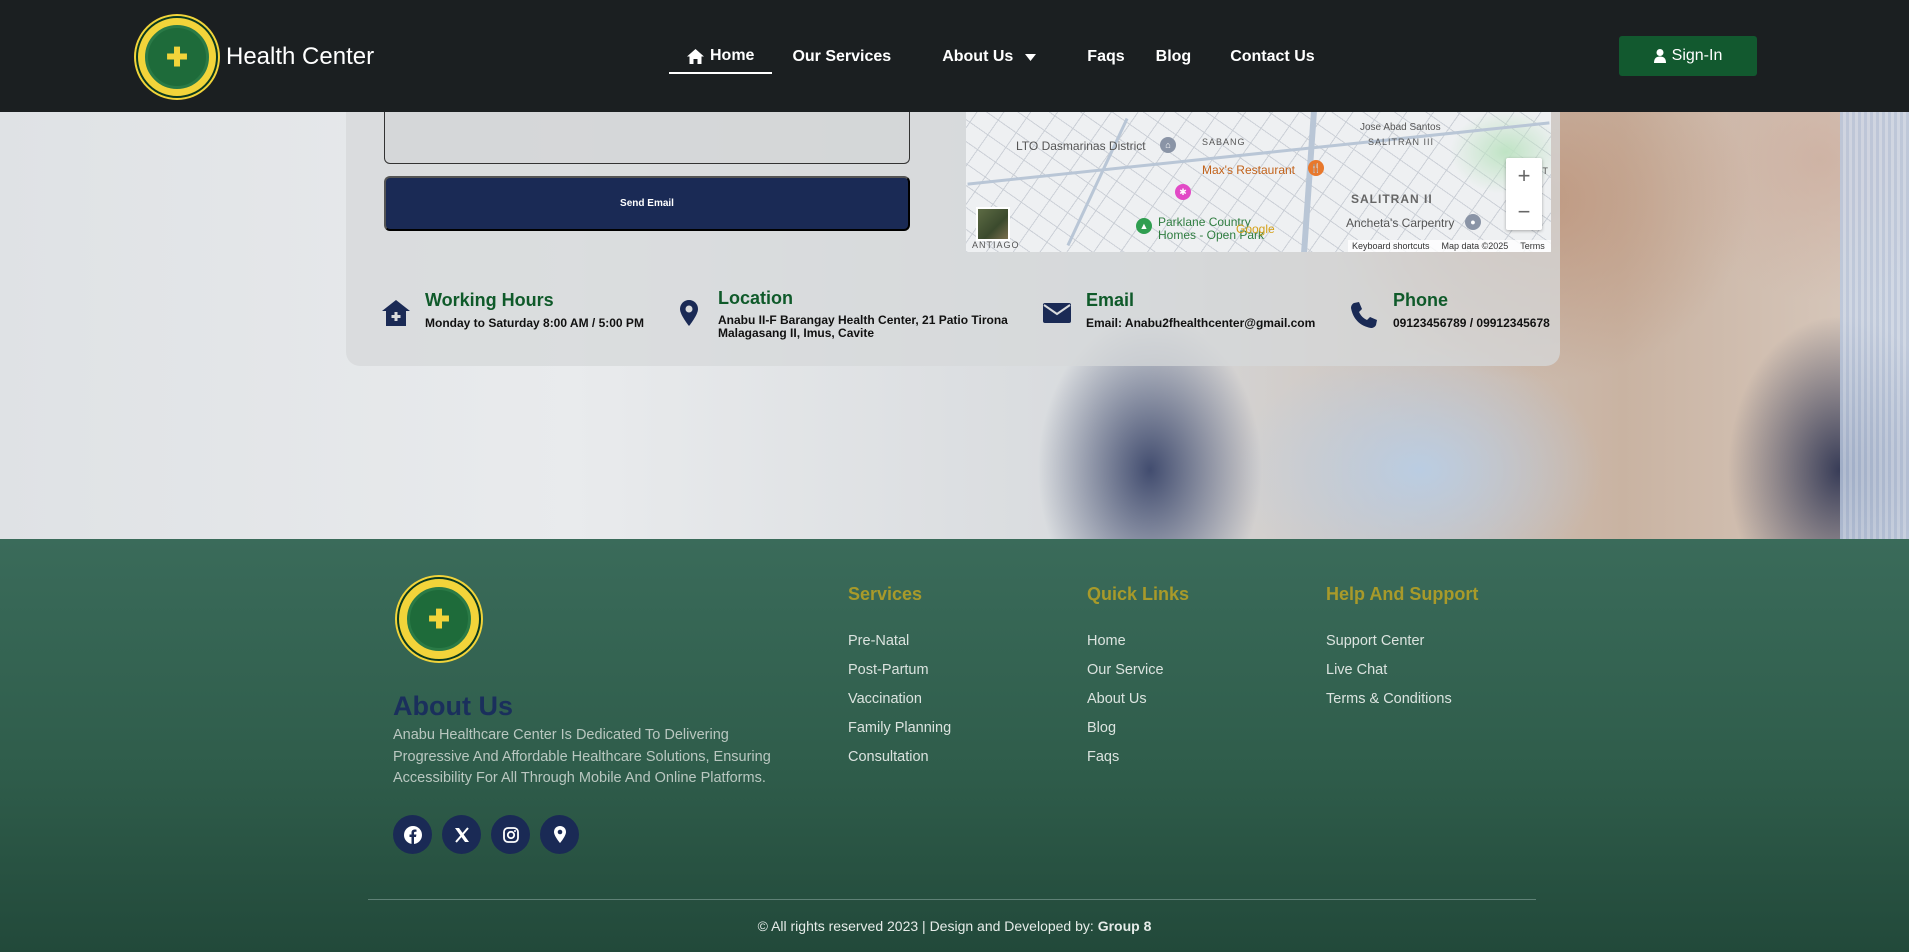 This screenshot has height=952, width=1909. I want to click on map-zoom-controls: + −, so click(1524, 194).